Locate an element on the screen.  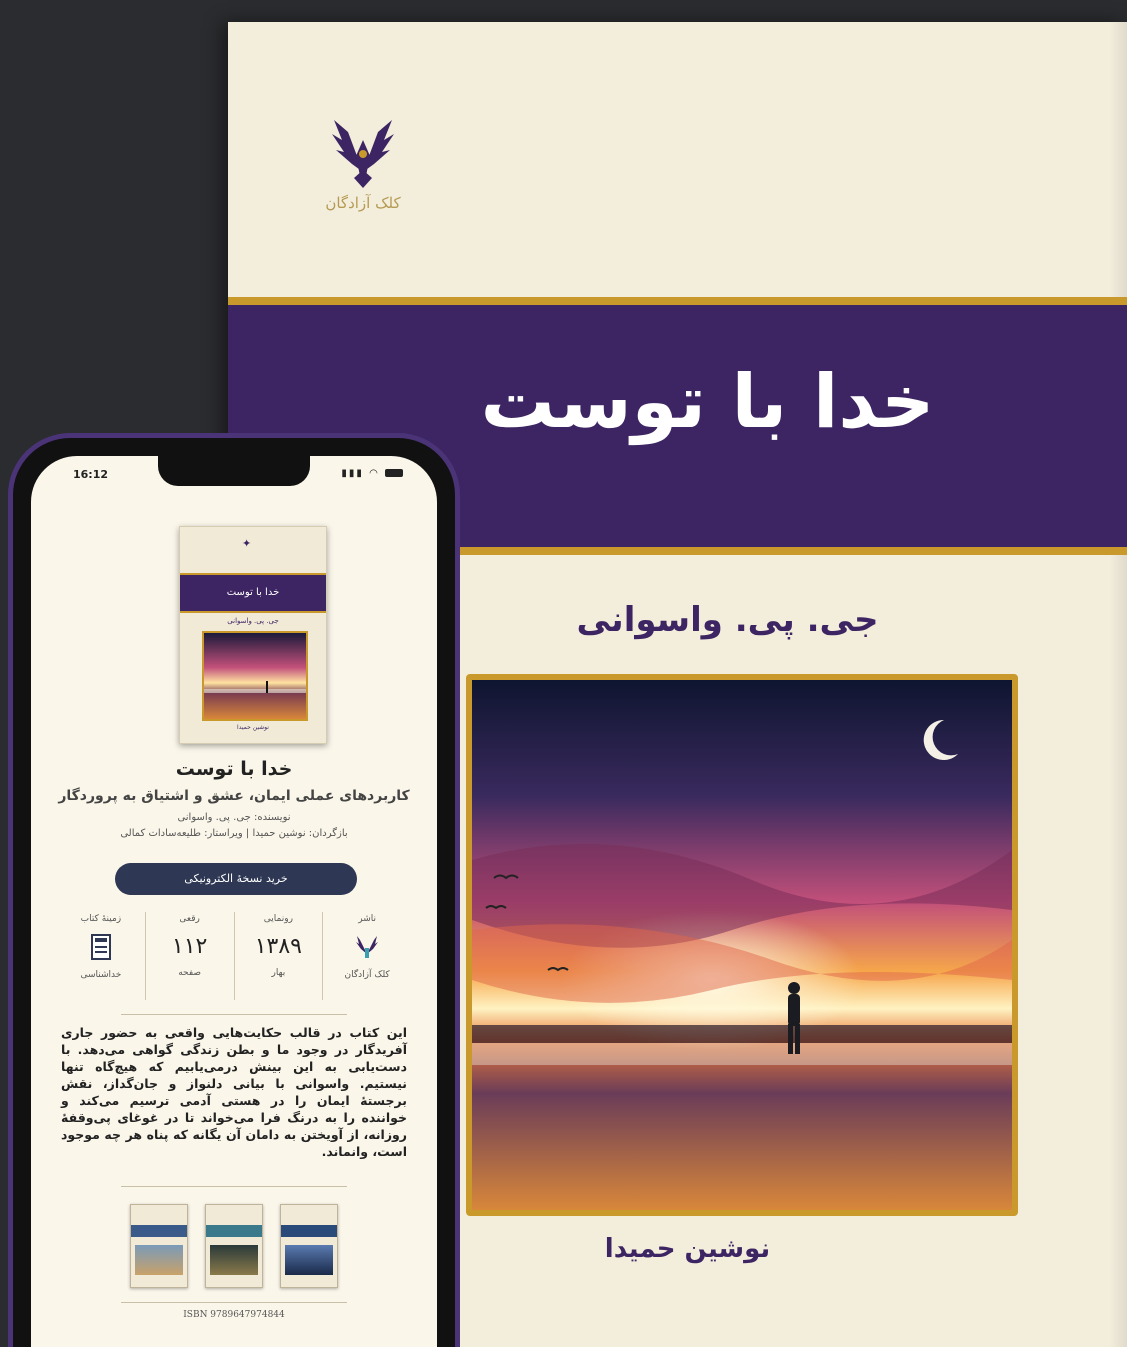
publisher-logo: کلک آزادگان is located at coordinates (363, 161).